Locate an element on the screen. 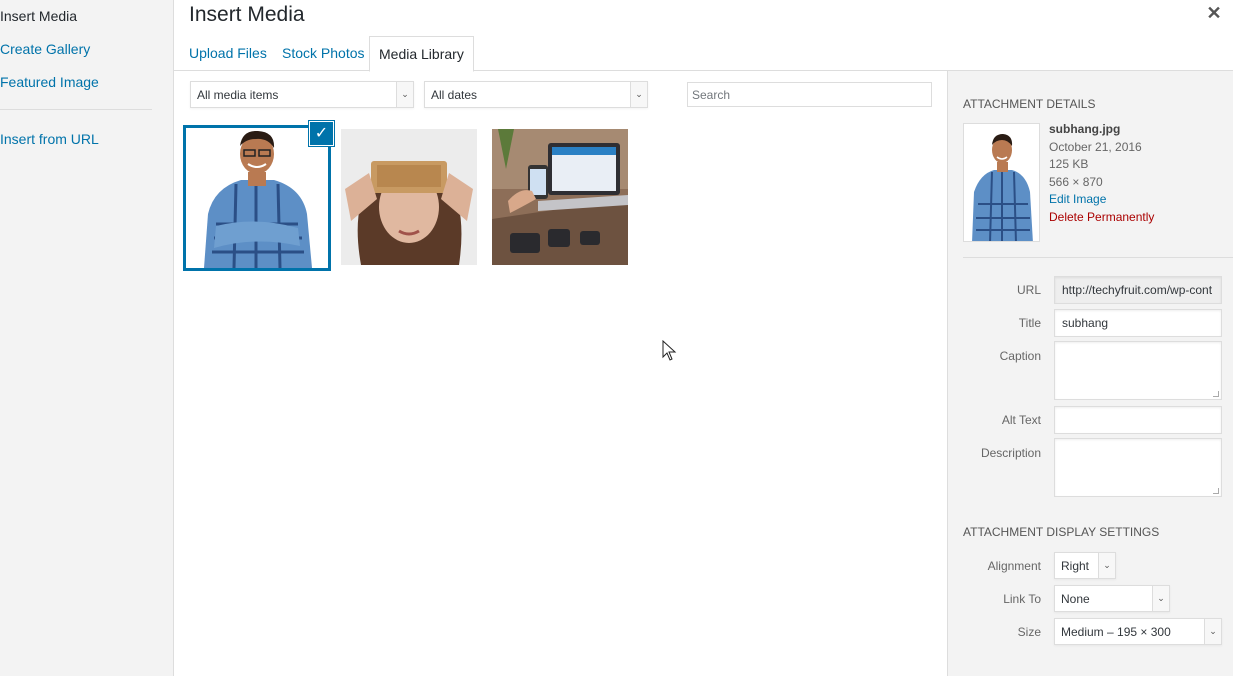  mouse-pointer-icon is located at coordinates (670, 353).